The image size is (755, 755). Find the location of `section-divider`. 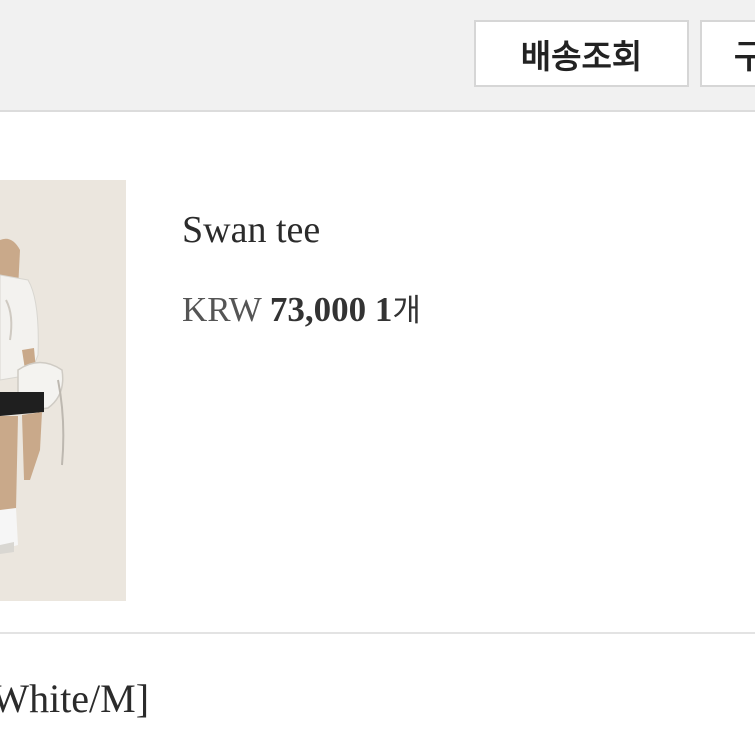

section-divider is located at coordinates (377, 633).